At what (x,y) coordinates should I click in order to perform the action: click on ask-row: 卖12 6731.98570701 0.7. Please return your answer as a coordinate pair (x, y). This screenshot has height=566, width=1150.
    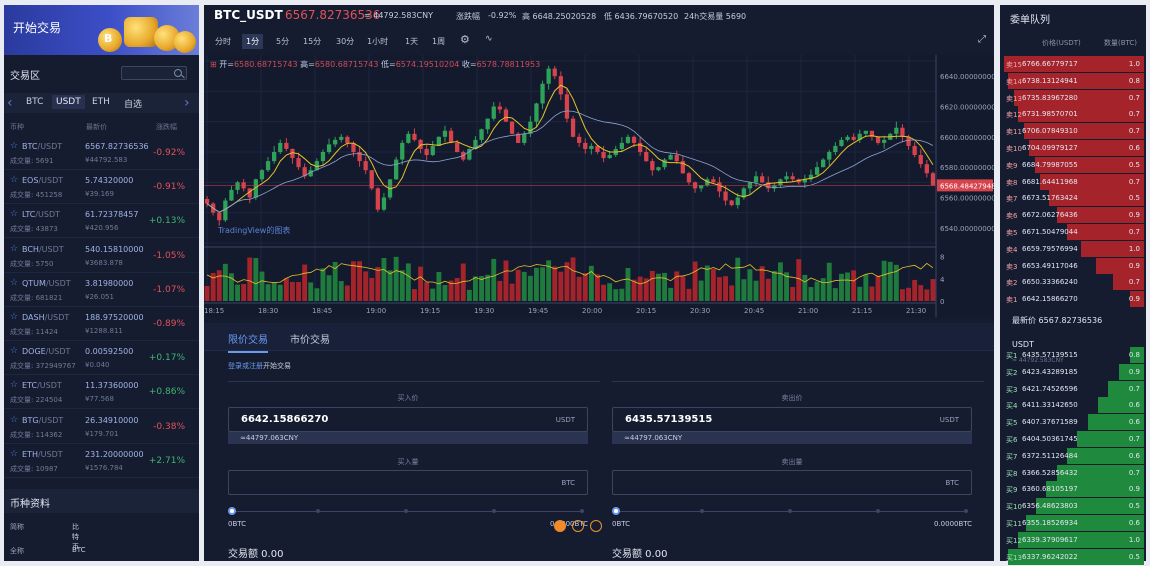
    Looking at the image, I should click on (1074, 114).